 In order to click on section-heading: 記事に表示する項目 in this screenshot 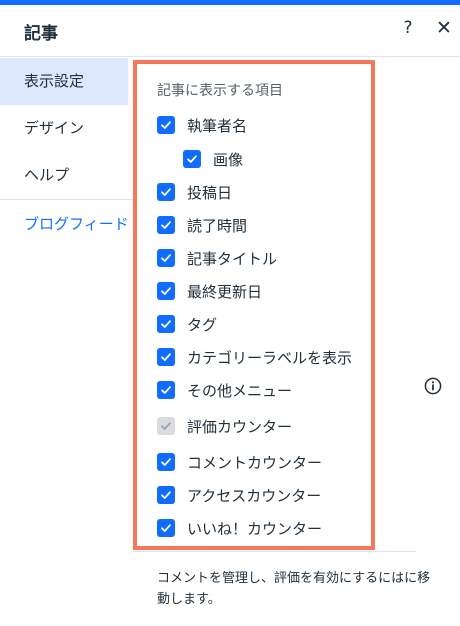, I will do `click(220, 91)`.